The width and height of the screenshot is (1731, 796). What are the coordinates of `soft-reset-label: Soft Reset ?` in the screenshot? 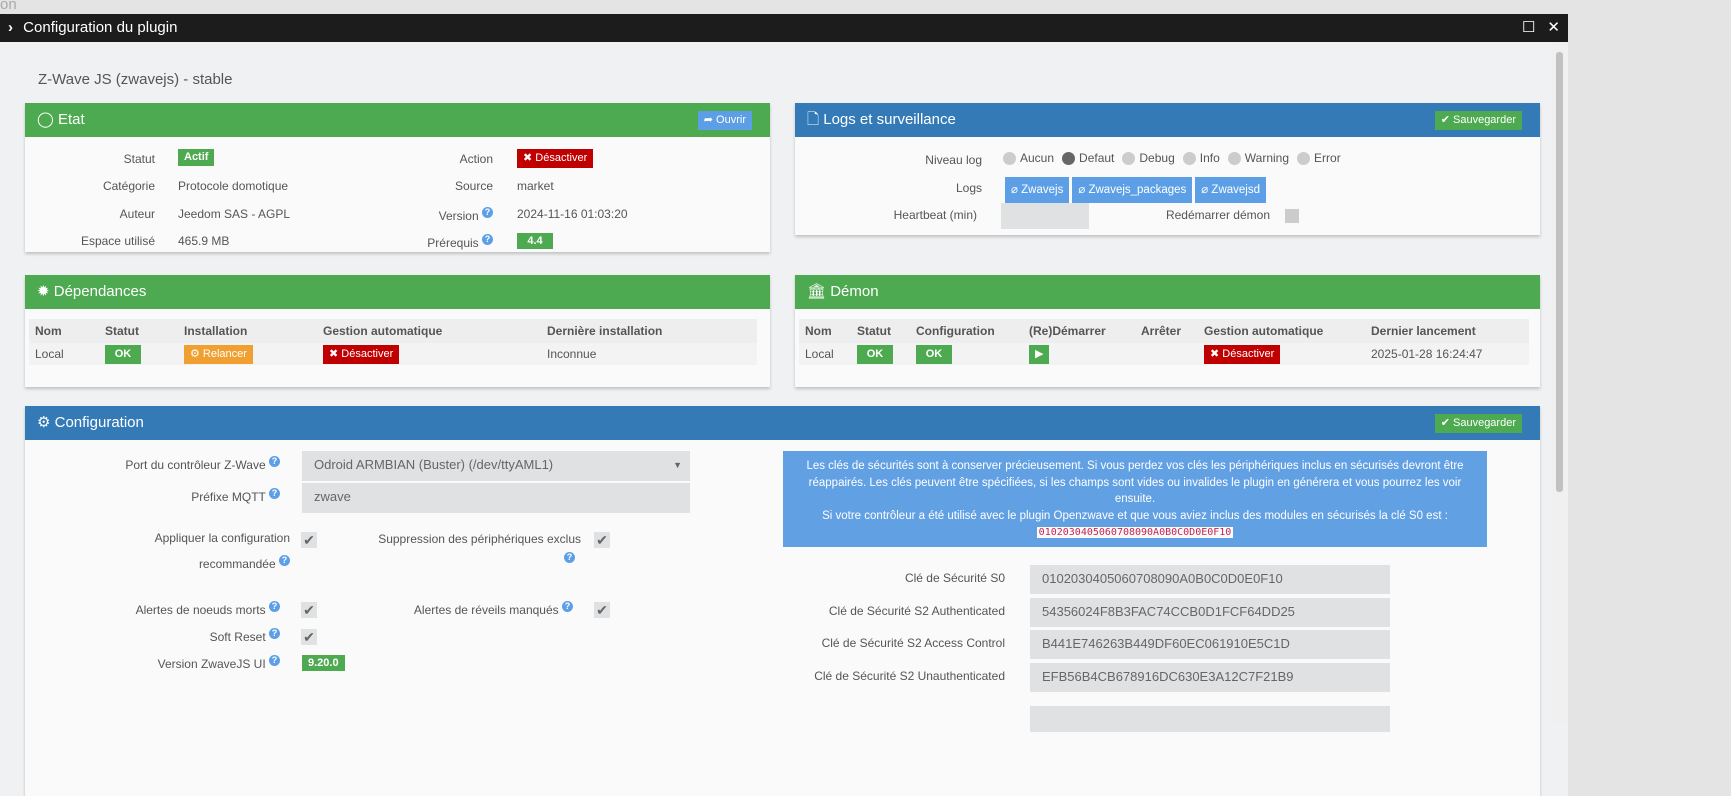 It's located at (152, 636).